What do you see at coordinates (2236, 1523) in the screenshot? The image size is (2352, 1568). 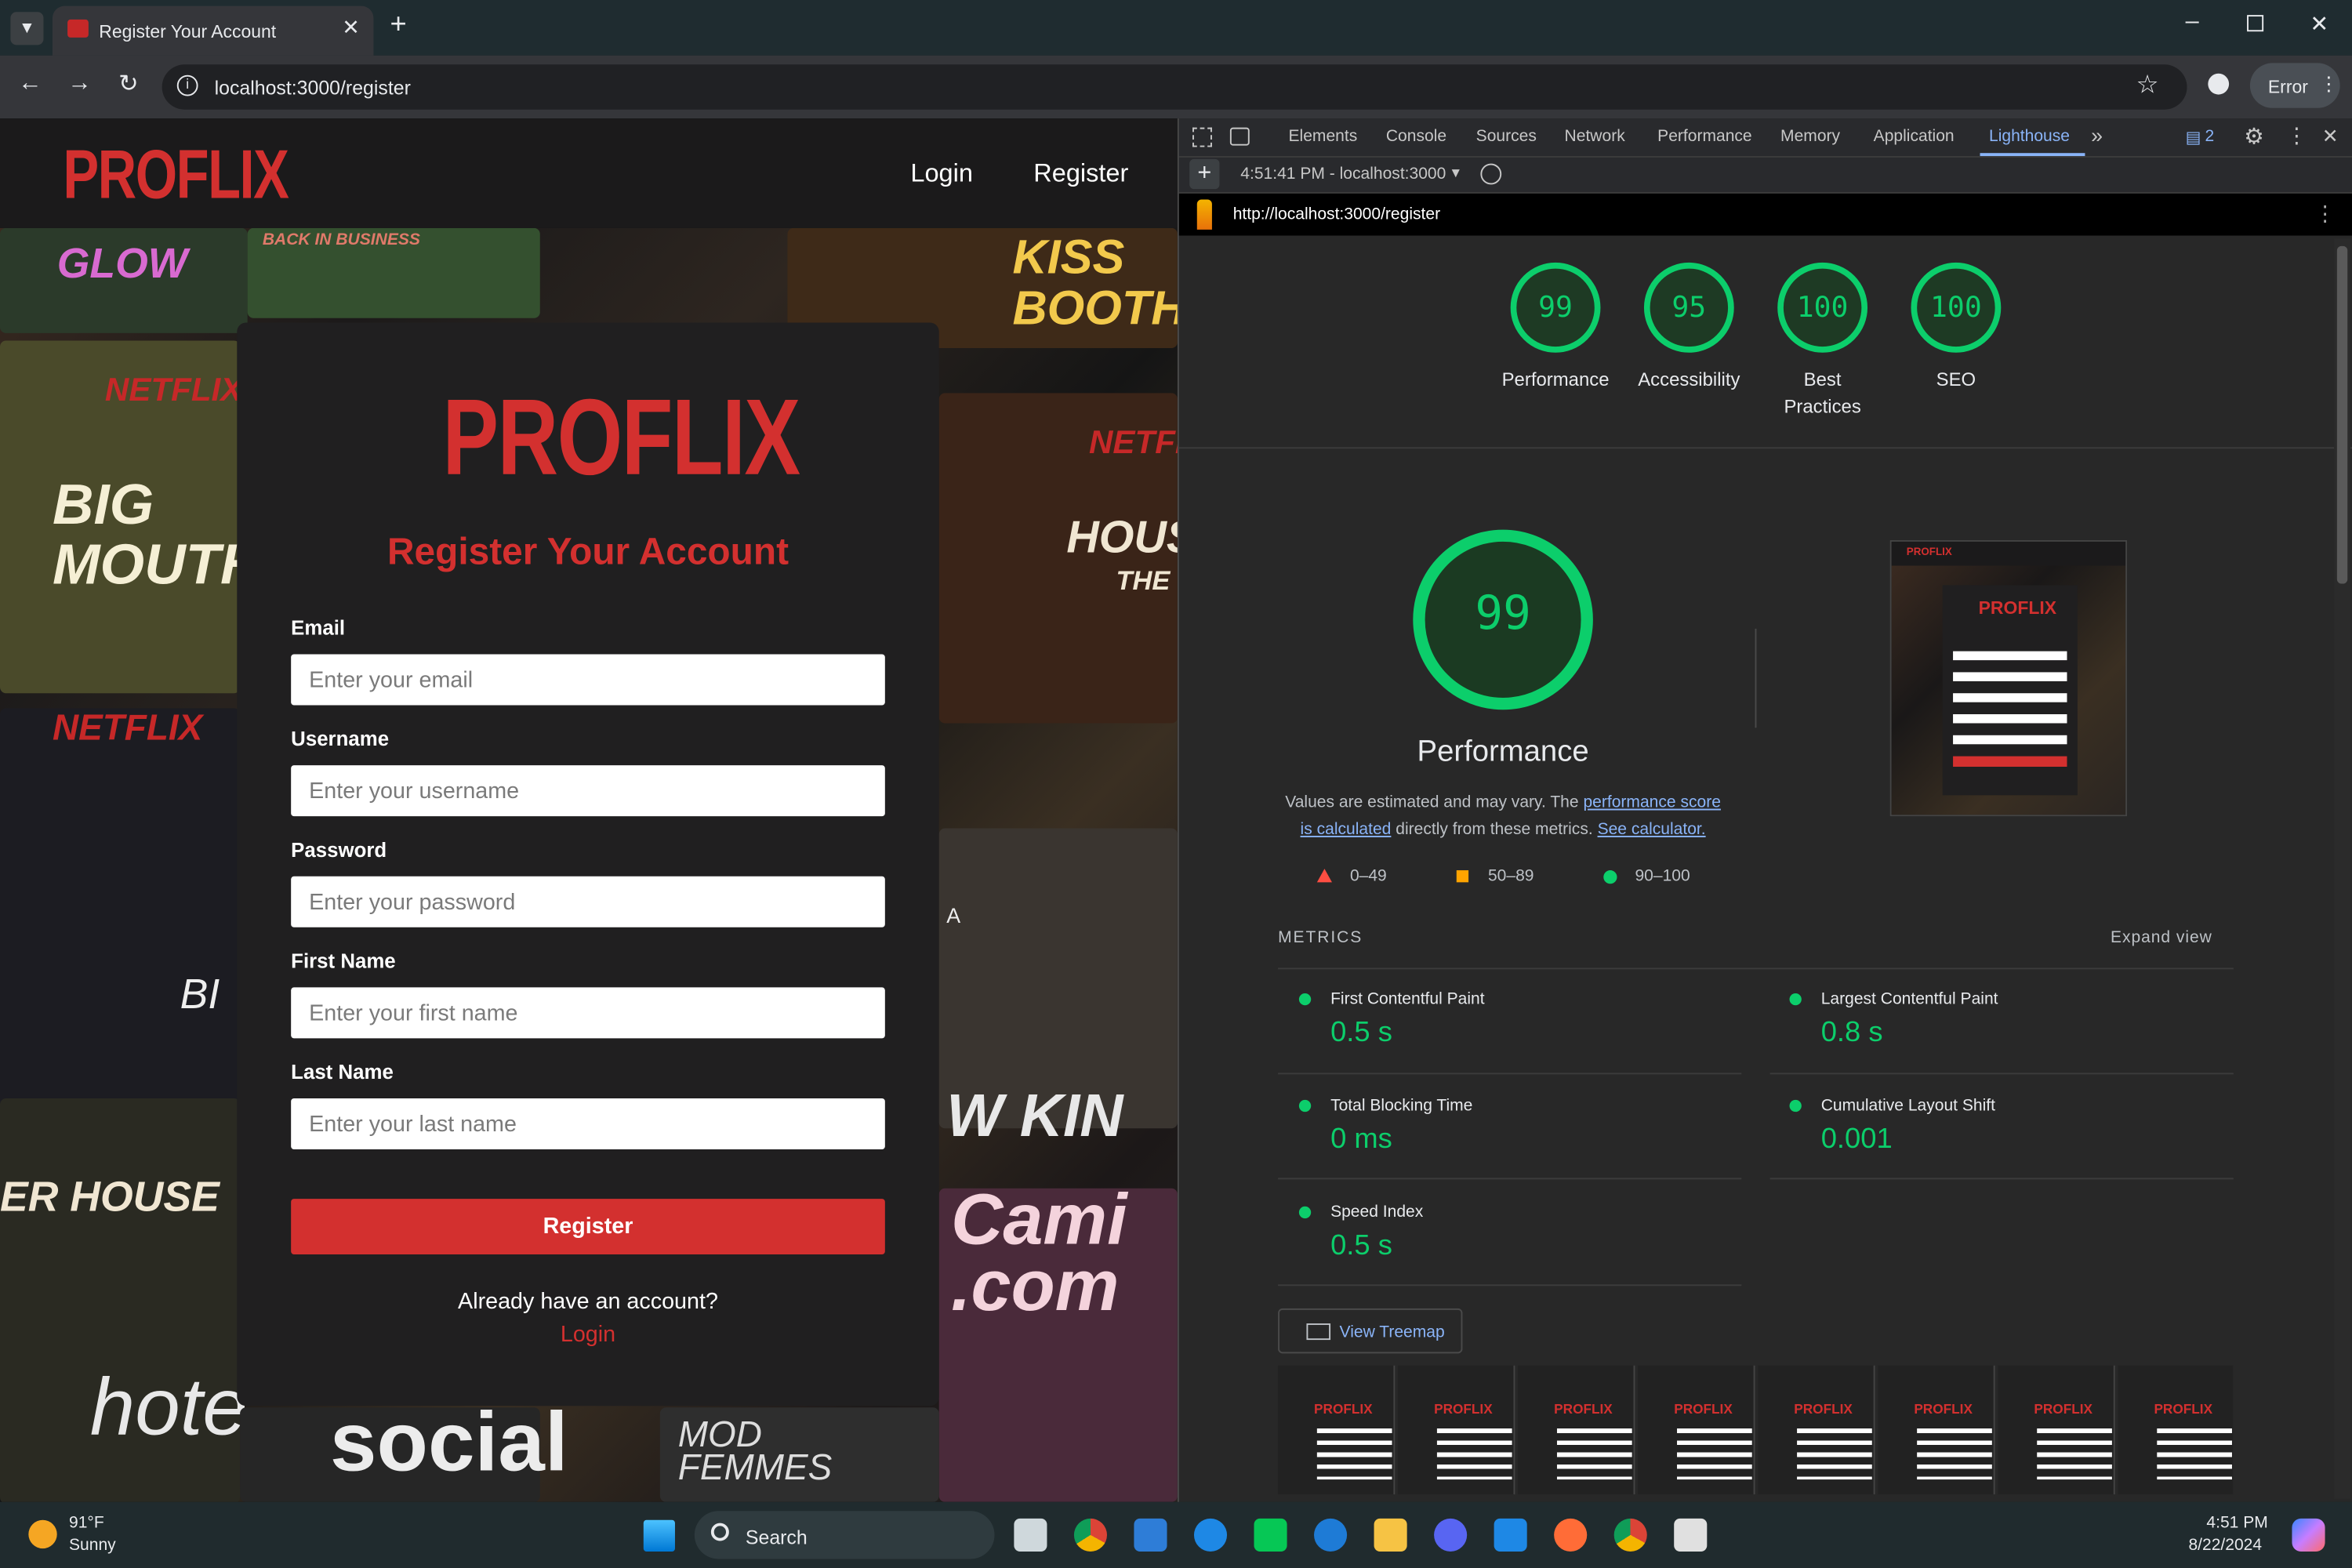 I see `clock-time: 4:51 PM` at bounding box center [2236, 1523].